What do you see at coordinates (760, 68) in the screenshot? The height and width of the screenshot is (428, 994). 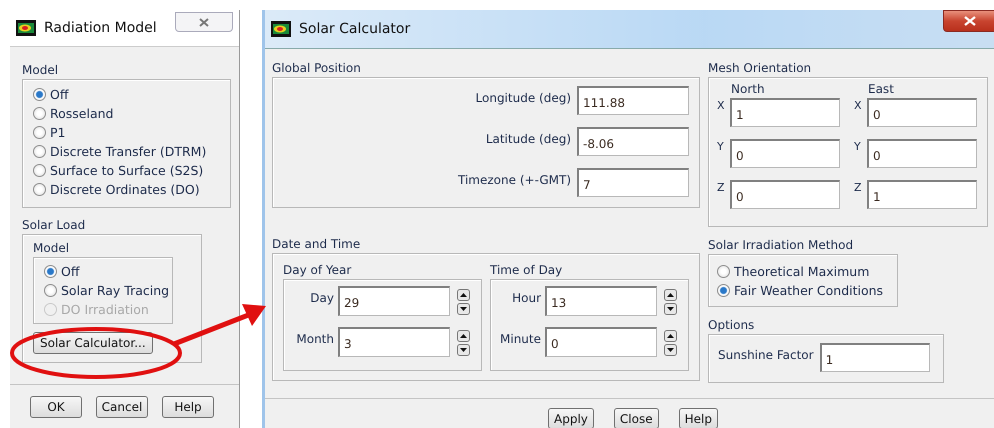 I see `group-label: Mesh Orientation` at bounding box center [760, 68].